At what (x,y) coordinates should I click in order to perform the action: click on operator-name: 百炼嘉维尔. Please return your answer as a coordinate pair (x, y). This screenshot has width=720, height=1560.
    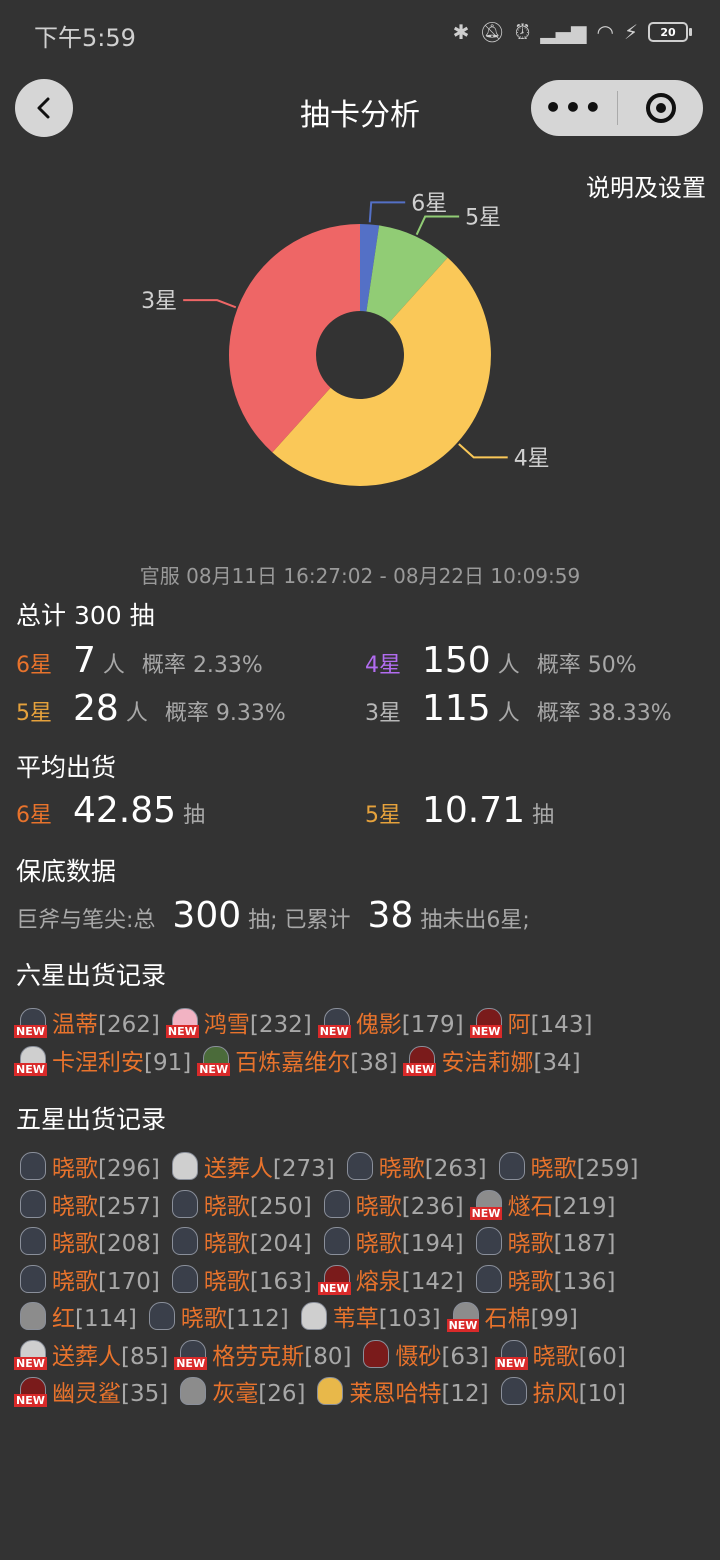
    Looking at the image, I should click on (293, 1062).